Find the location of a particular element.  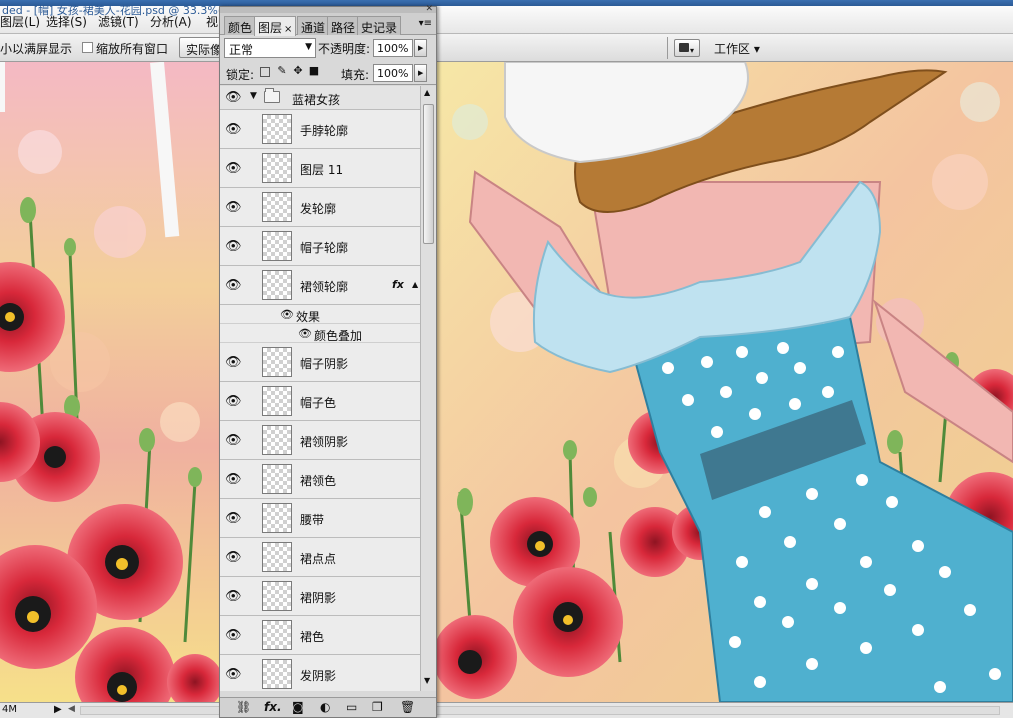

layer-name: 裙阴影 is located at coordinates (318, 598).